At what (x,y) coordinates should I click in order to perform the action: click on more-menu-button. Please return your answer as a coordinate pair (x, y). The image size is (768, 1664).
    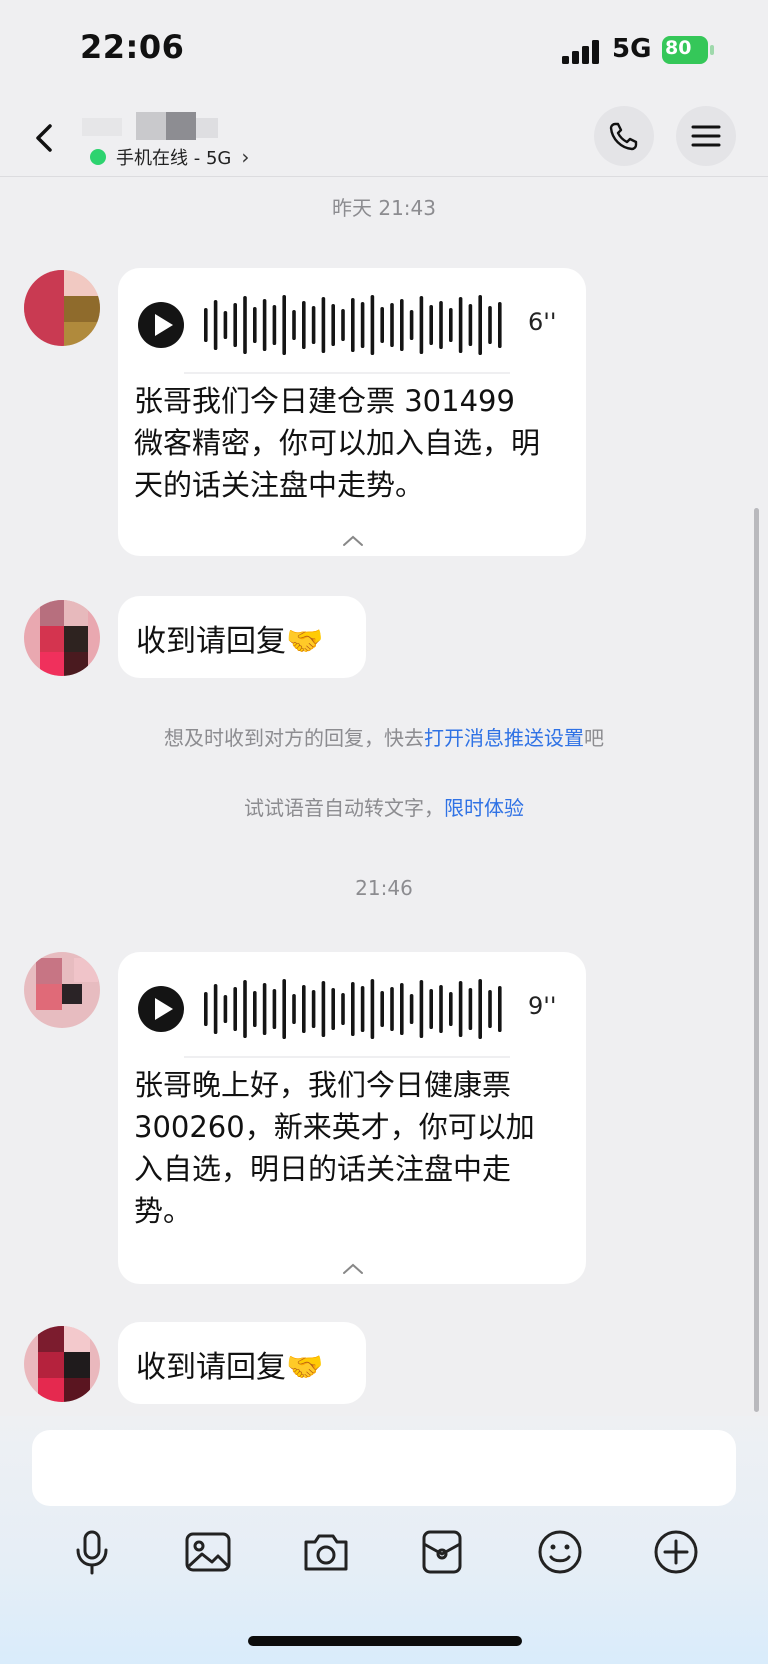
    Looking at the image, I should click on (706, 136).